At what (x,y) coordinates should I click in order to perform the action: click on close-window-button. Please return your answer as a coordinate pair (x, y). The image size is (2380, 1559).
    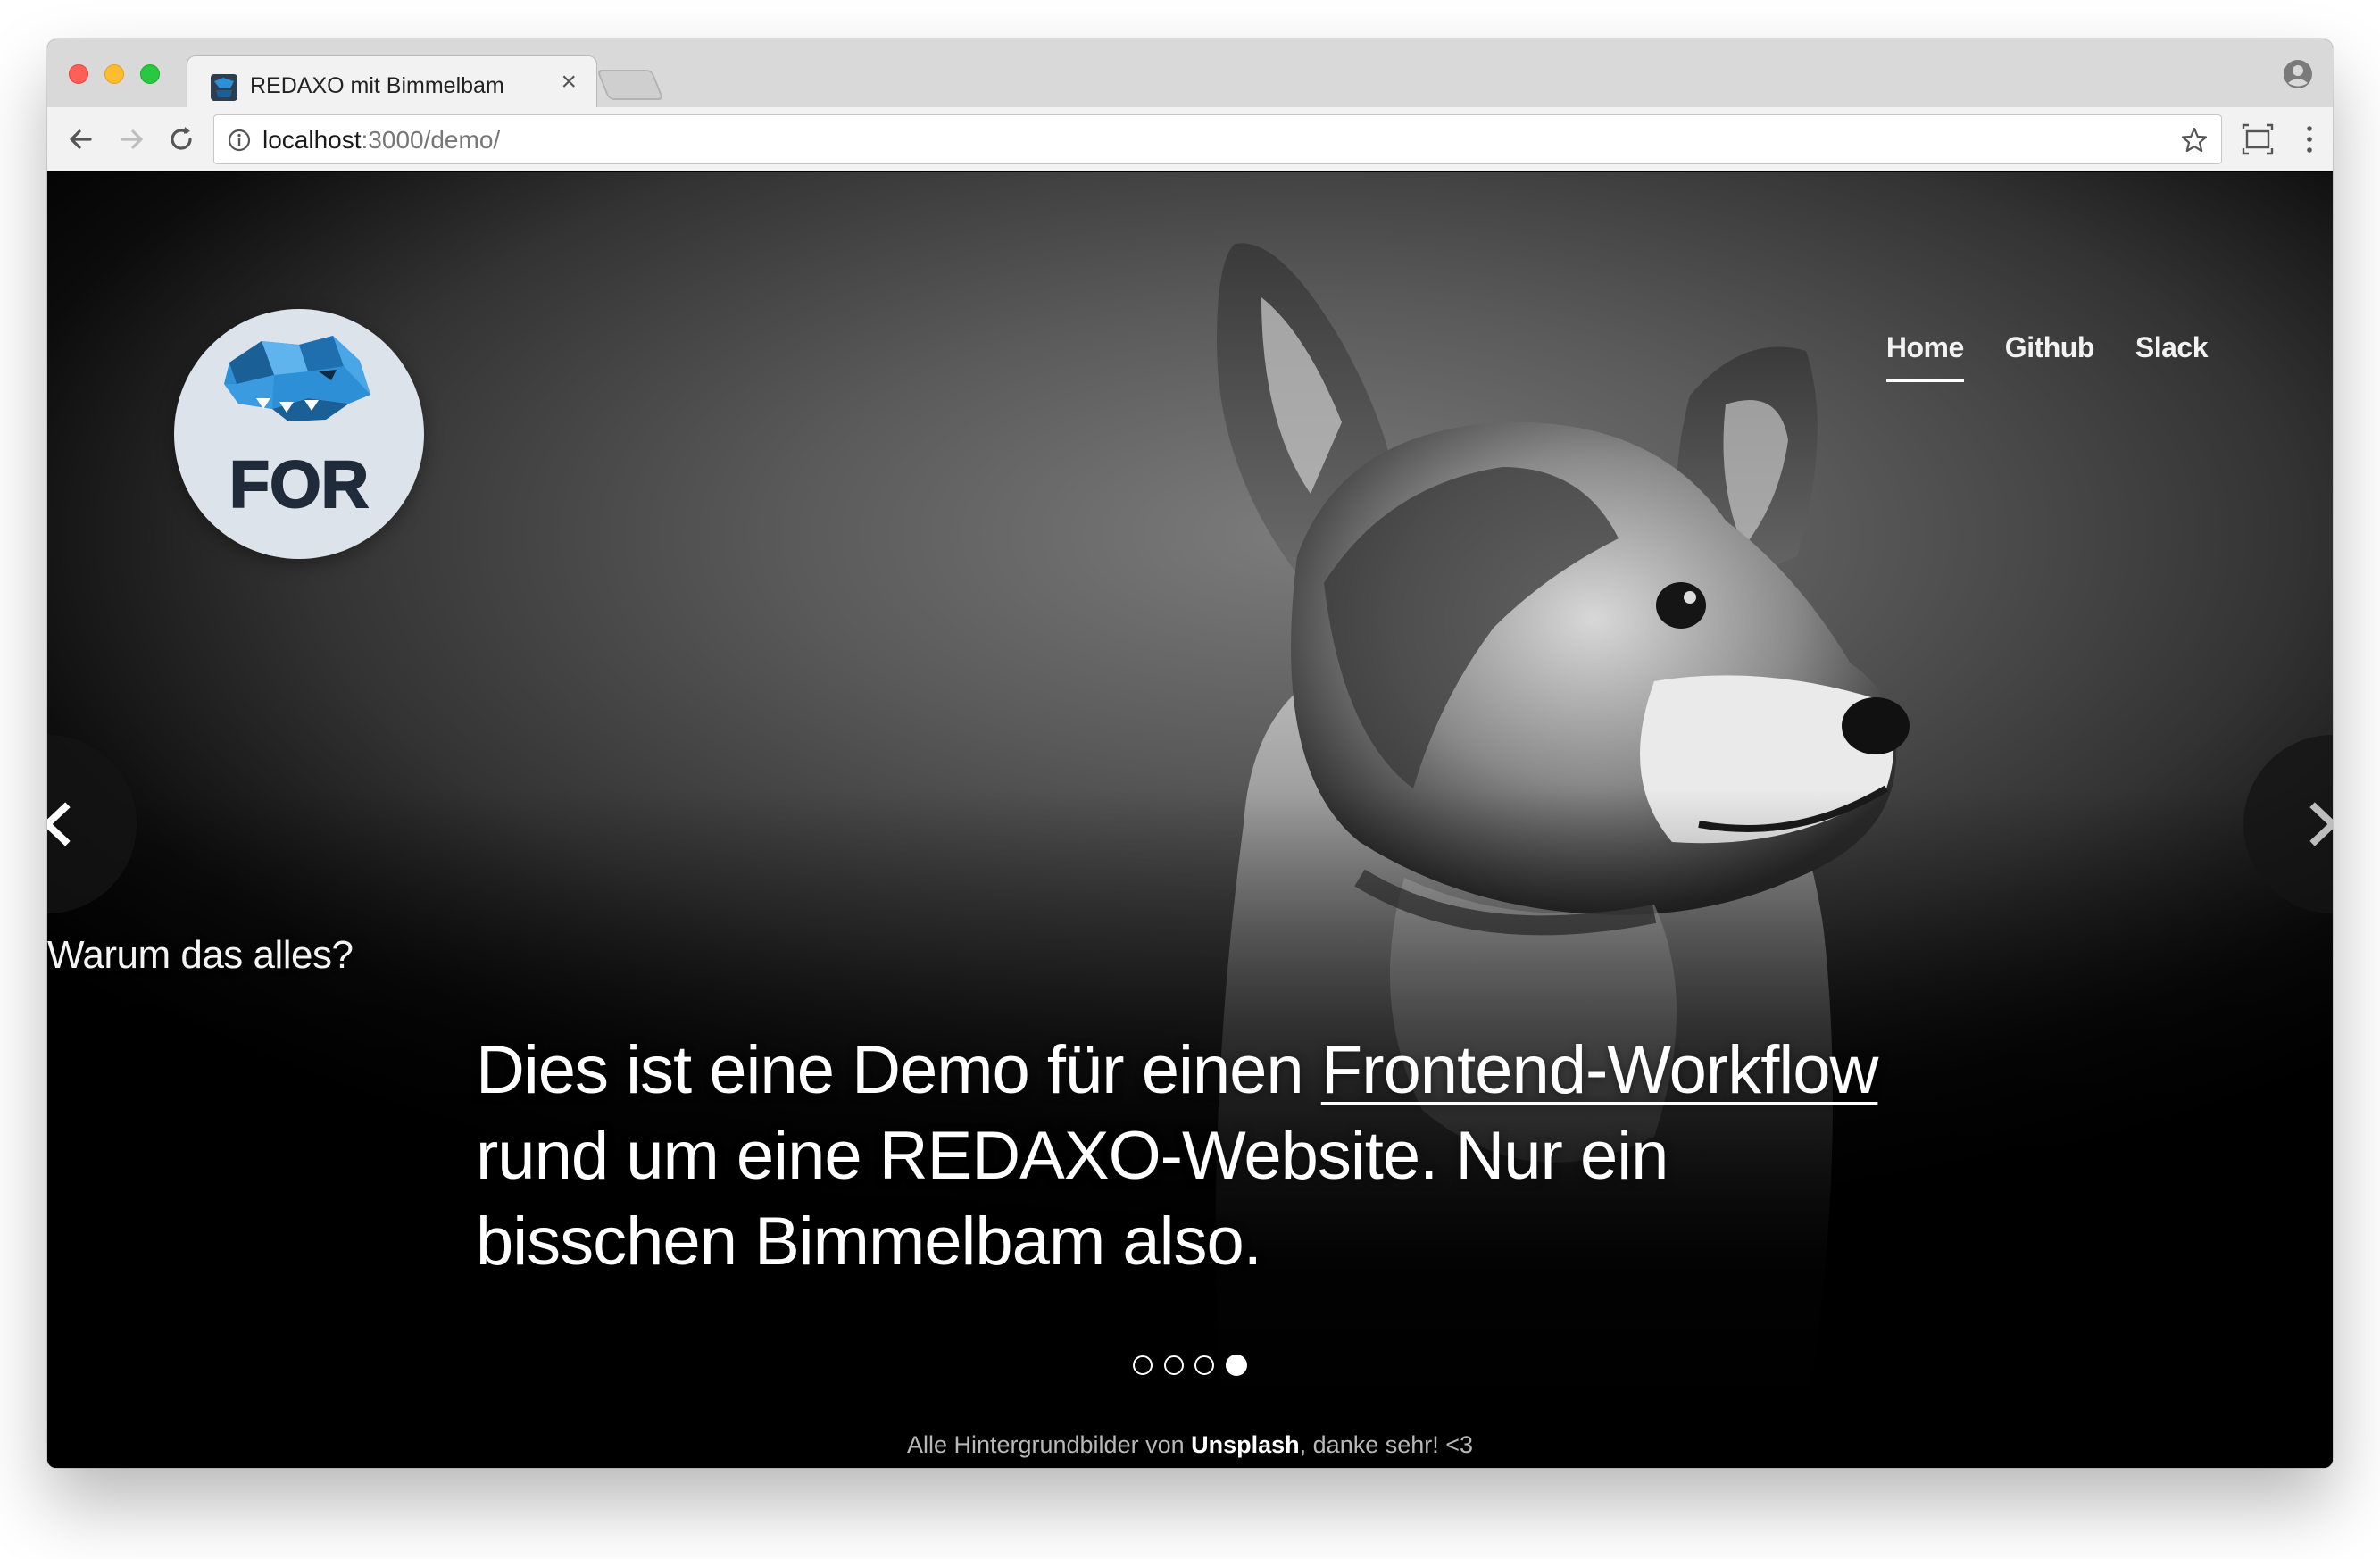
    Looking at the image, I should click on (78, 74).